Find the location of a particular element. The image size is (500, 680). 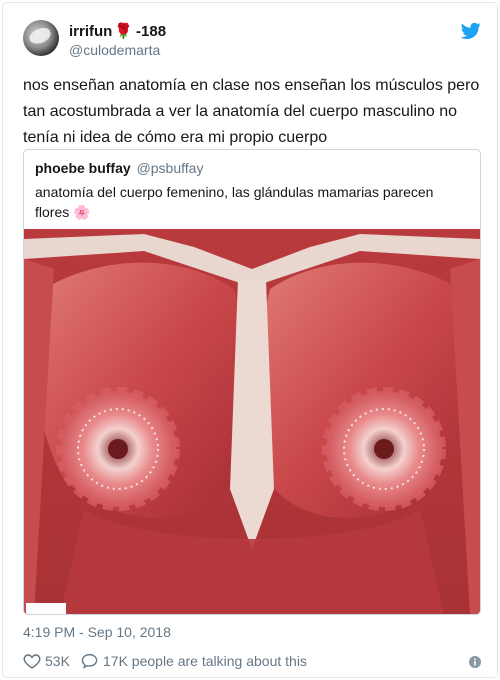

info-icon is located at coordinates (475, 662).